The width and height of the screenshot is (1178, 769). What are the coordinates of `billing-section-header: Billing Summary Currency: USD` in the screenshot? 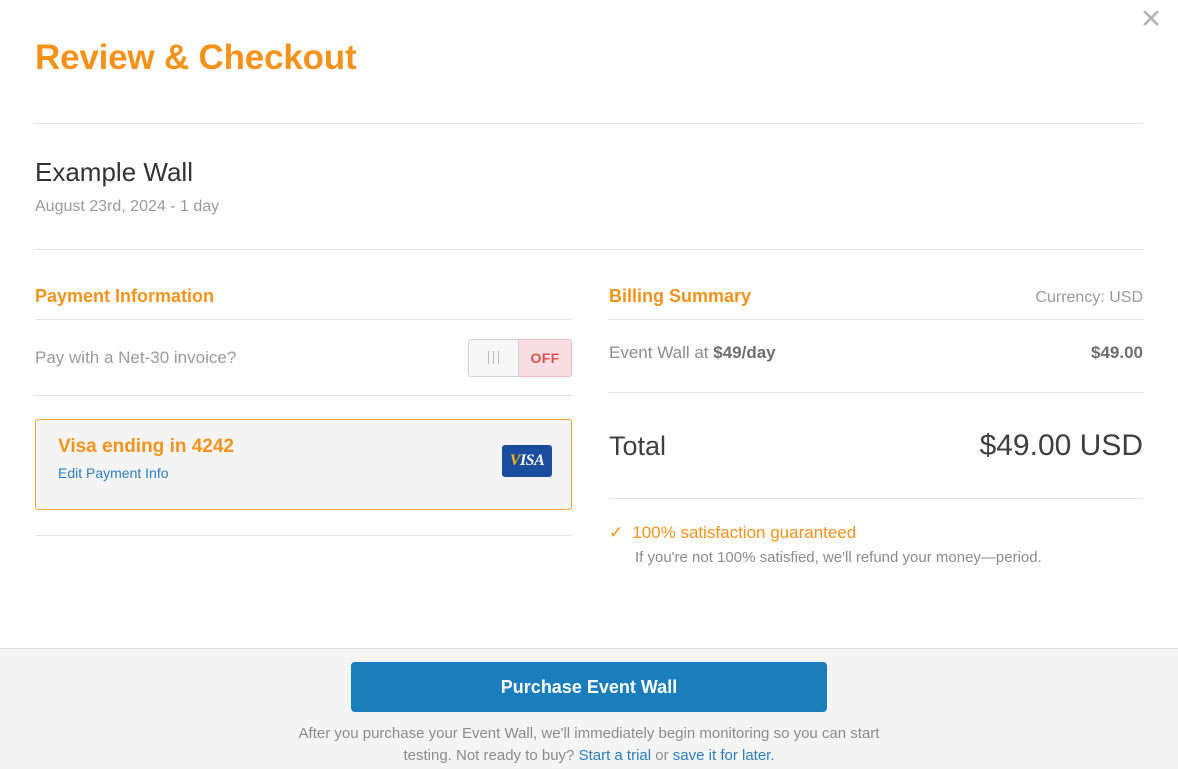 It's located at (876, 303).